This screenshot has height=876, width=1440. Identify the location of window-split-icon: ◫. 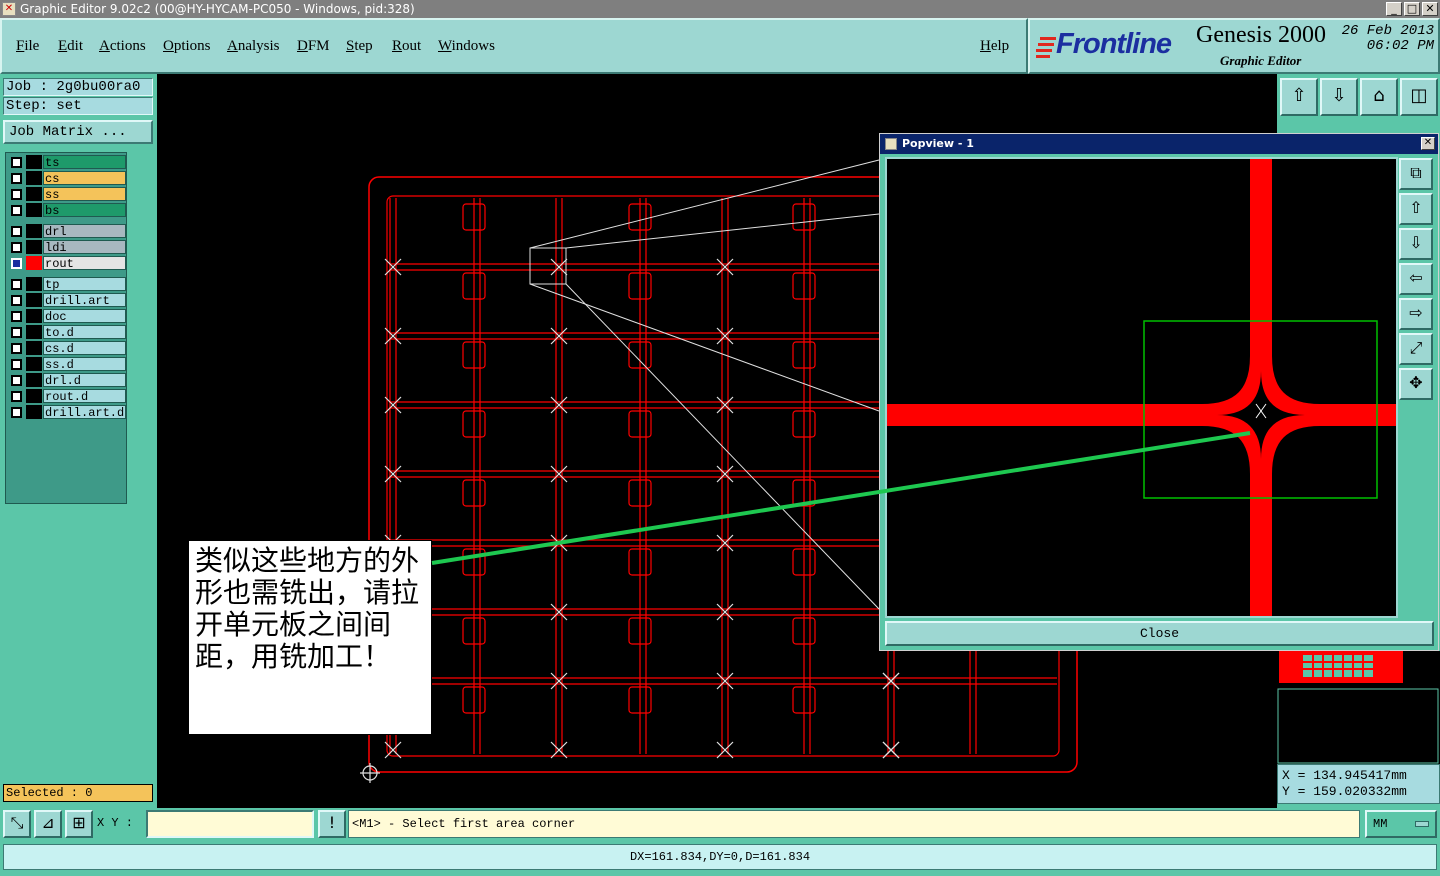
(1419, 97).